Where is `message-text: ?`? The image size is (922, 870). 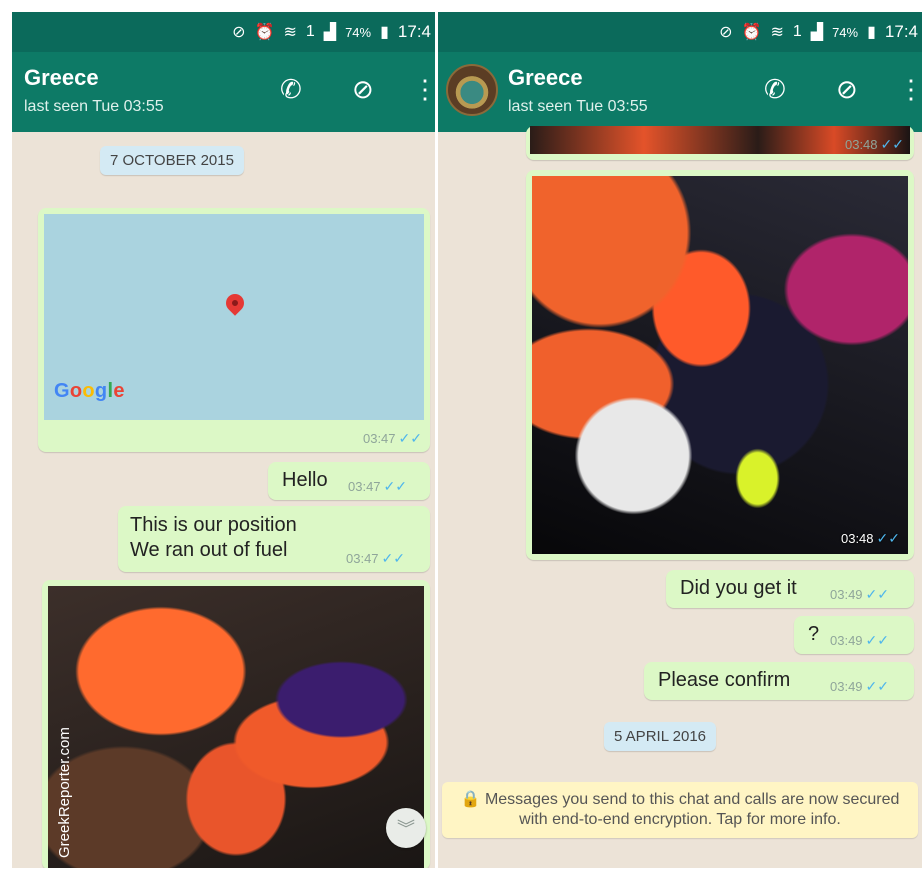
message-text: ? is located at coordinates (814, 634).